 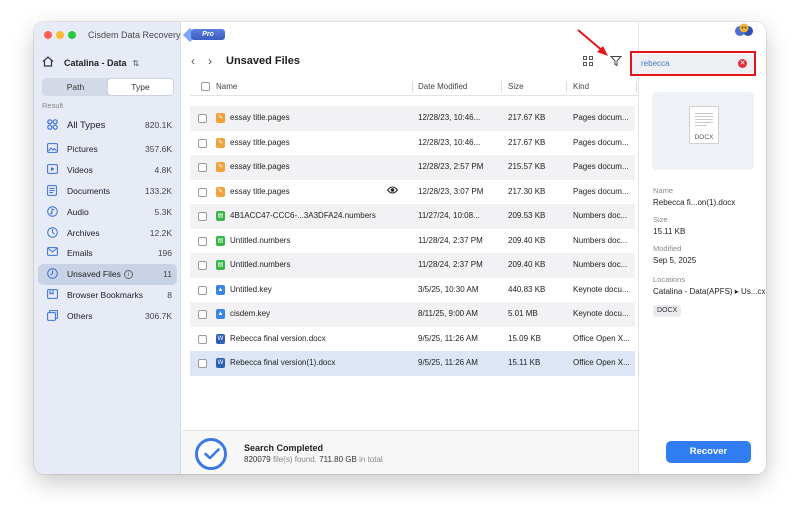 What do you see at coordinates (52, 149) in the screenshot?
I see `pictures-icon` at bounding box center [52, 149].